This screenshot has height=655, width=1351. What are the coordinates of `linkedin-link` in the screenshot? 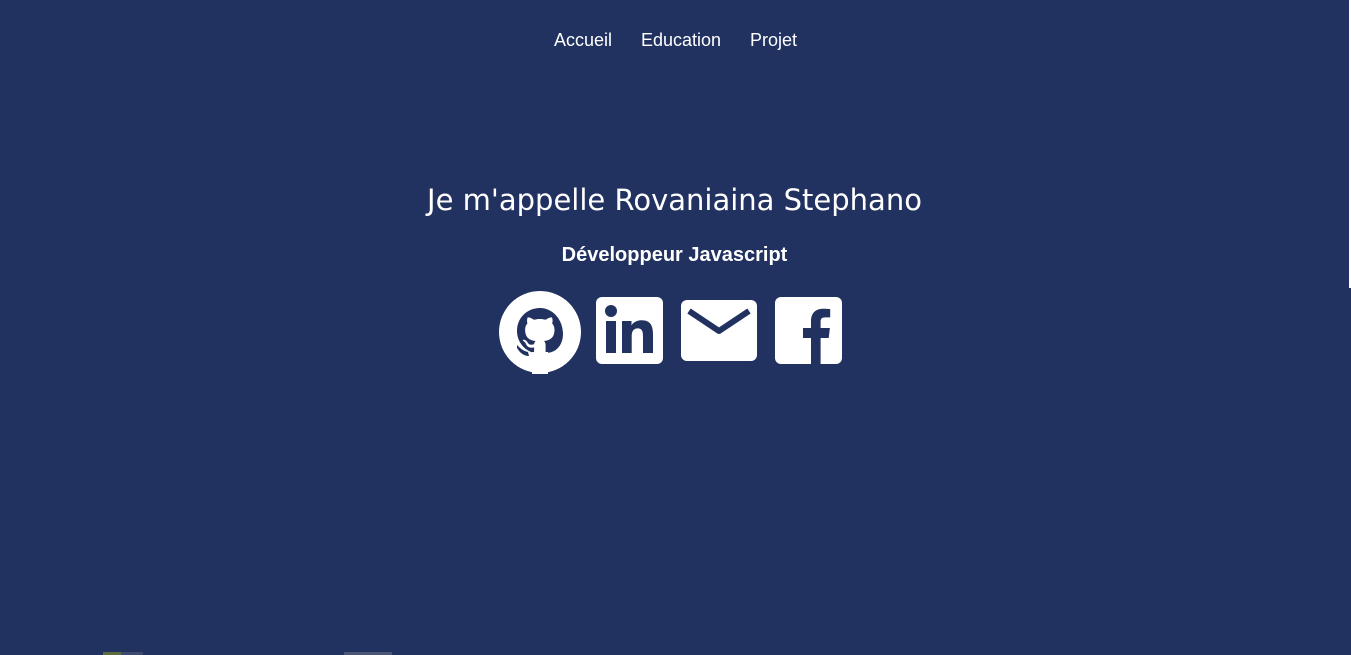 It's located at (630, 331).